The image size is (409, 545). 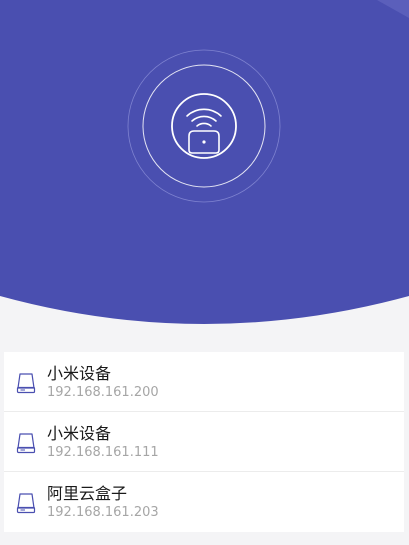 I want to click on device-ip: 192.168.161.200, so click(x=103, y=392).